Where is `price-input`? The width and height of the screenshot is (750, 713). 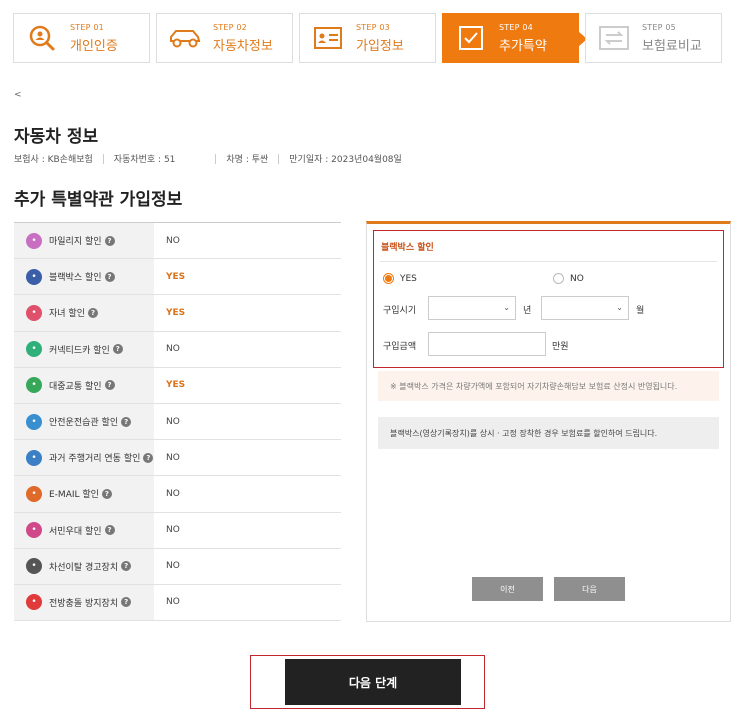
price-input is located at coordinates (487, 344).